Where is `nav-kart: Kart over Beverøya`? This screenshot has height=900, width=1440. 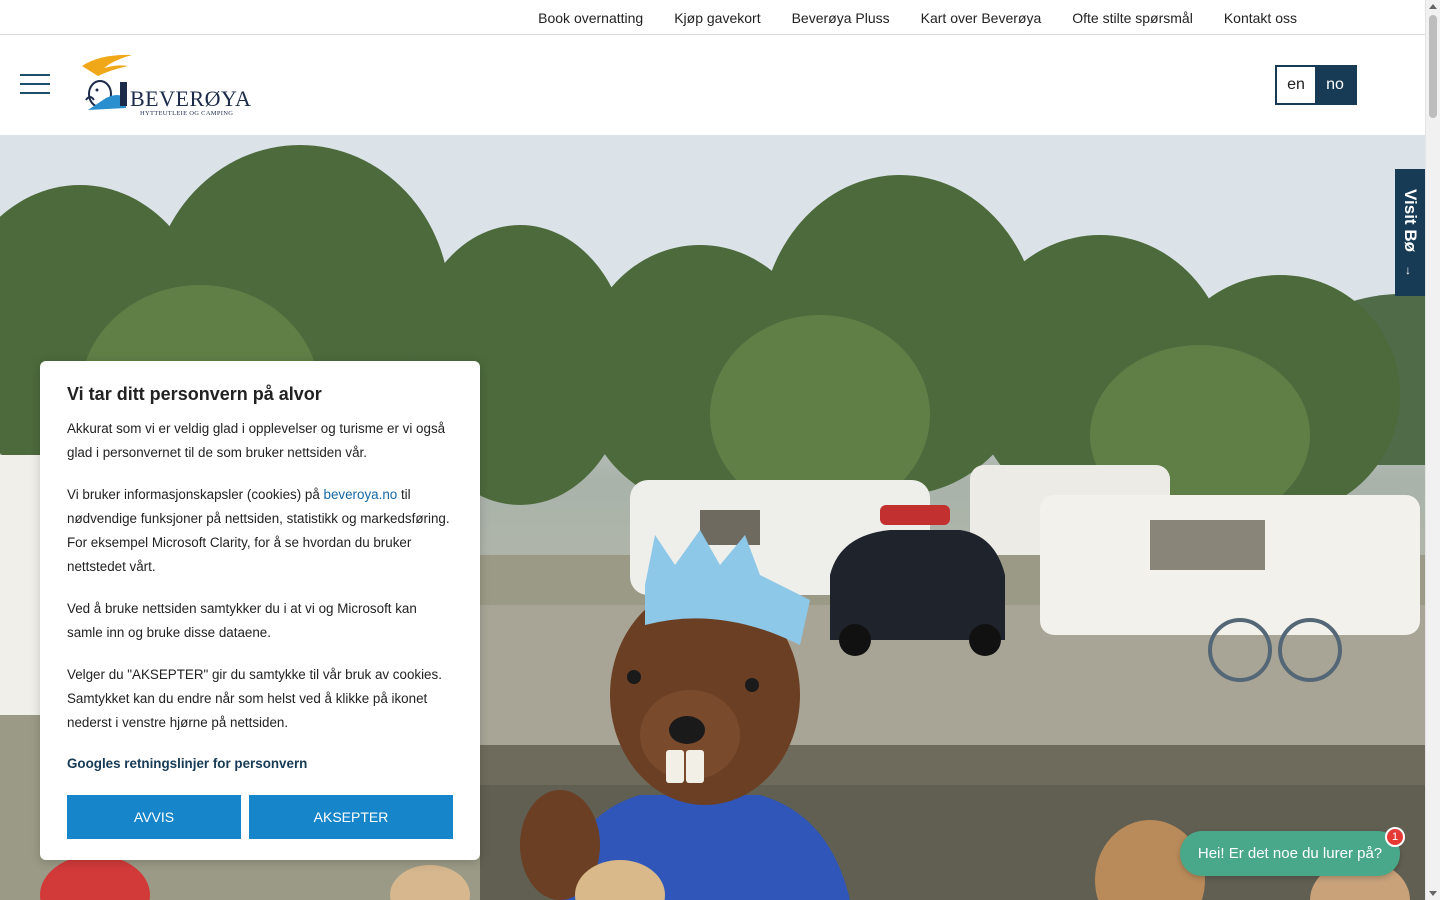
nav-kart: Kart over Beverøya is located at coordinates (981, 18).